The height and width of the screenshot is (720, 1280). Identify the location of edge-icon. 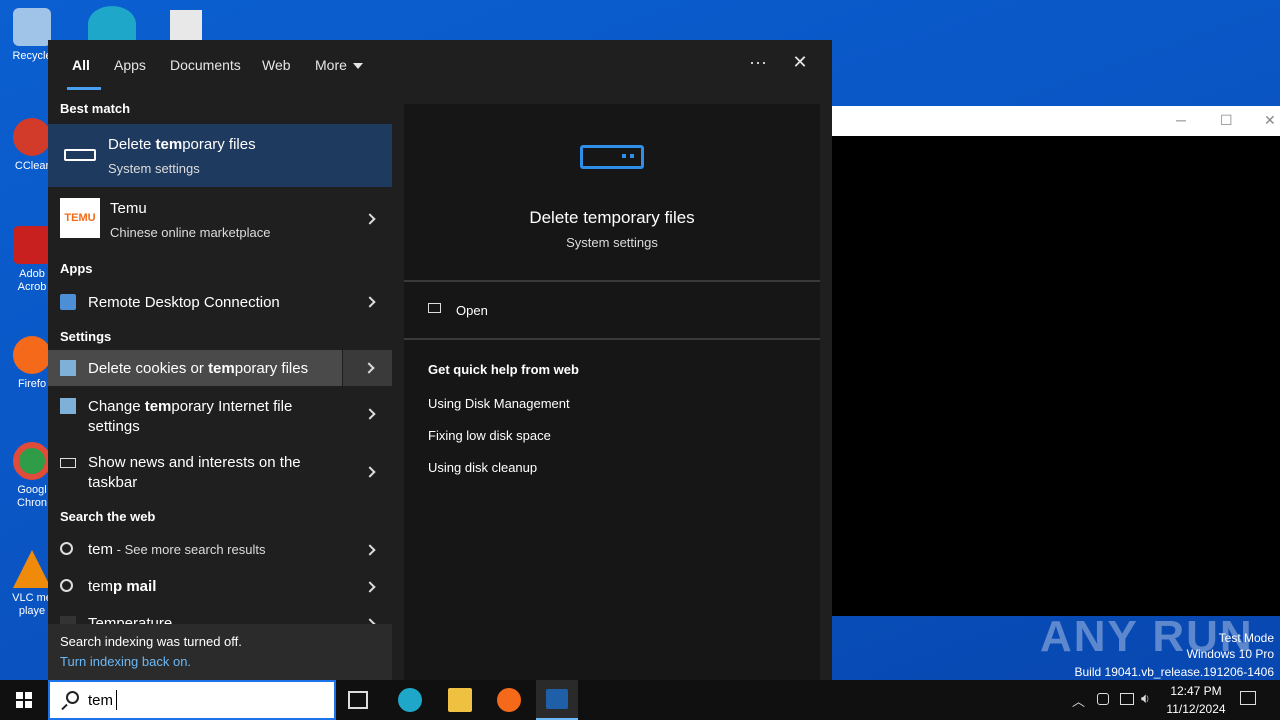
(410, 700).